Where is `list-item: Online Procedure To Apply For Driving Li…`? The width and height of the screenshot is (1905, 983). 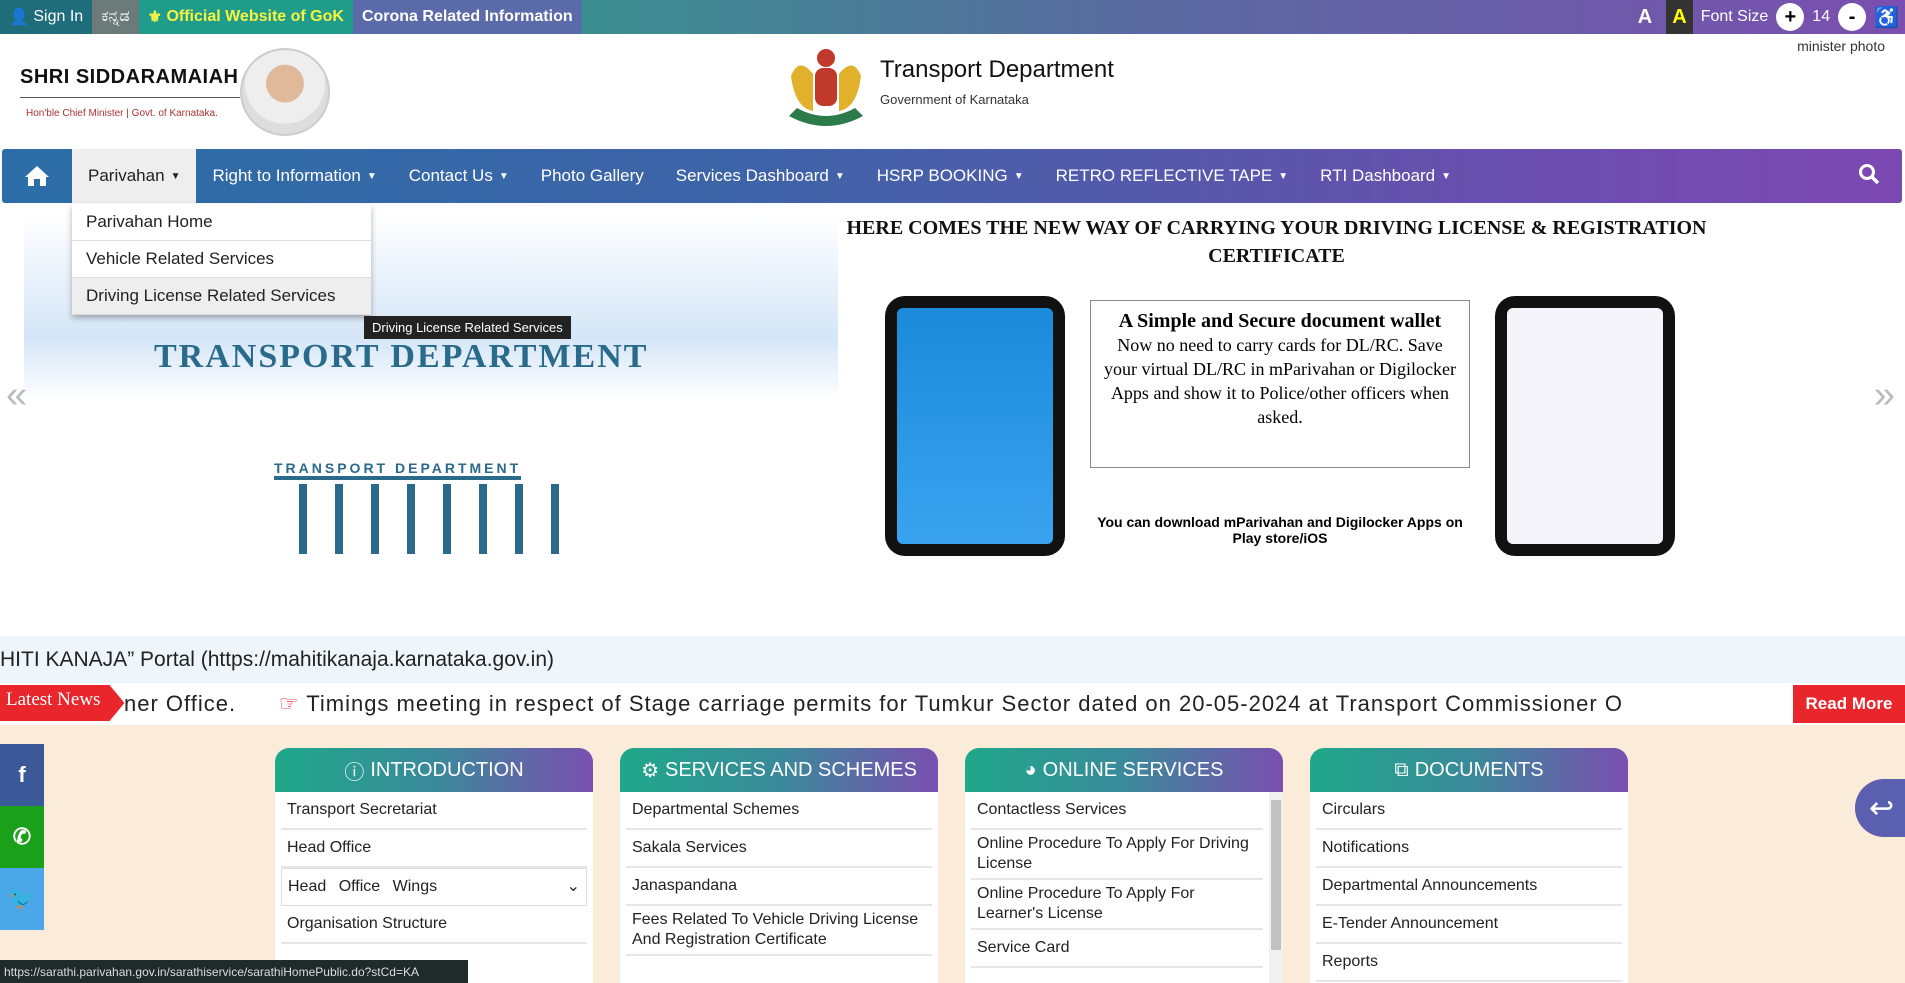 list-item: Online Procedure To Apply For Driving Li… is located at coordinates (1117, 855).